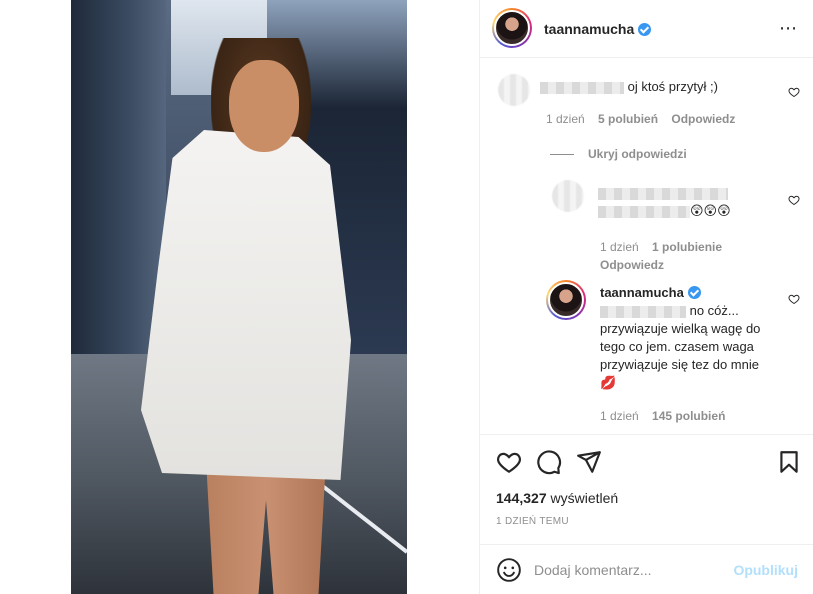 Image resolution: width=813 pixels, height=594 pixels. Describe the element at coordinates (509, 570) in the screenshot. I see `emoji-picker-icon` at that location.